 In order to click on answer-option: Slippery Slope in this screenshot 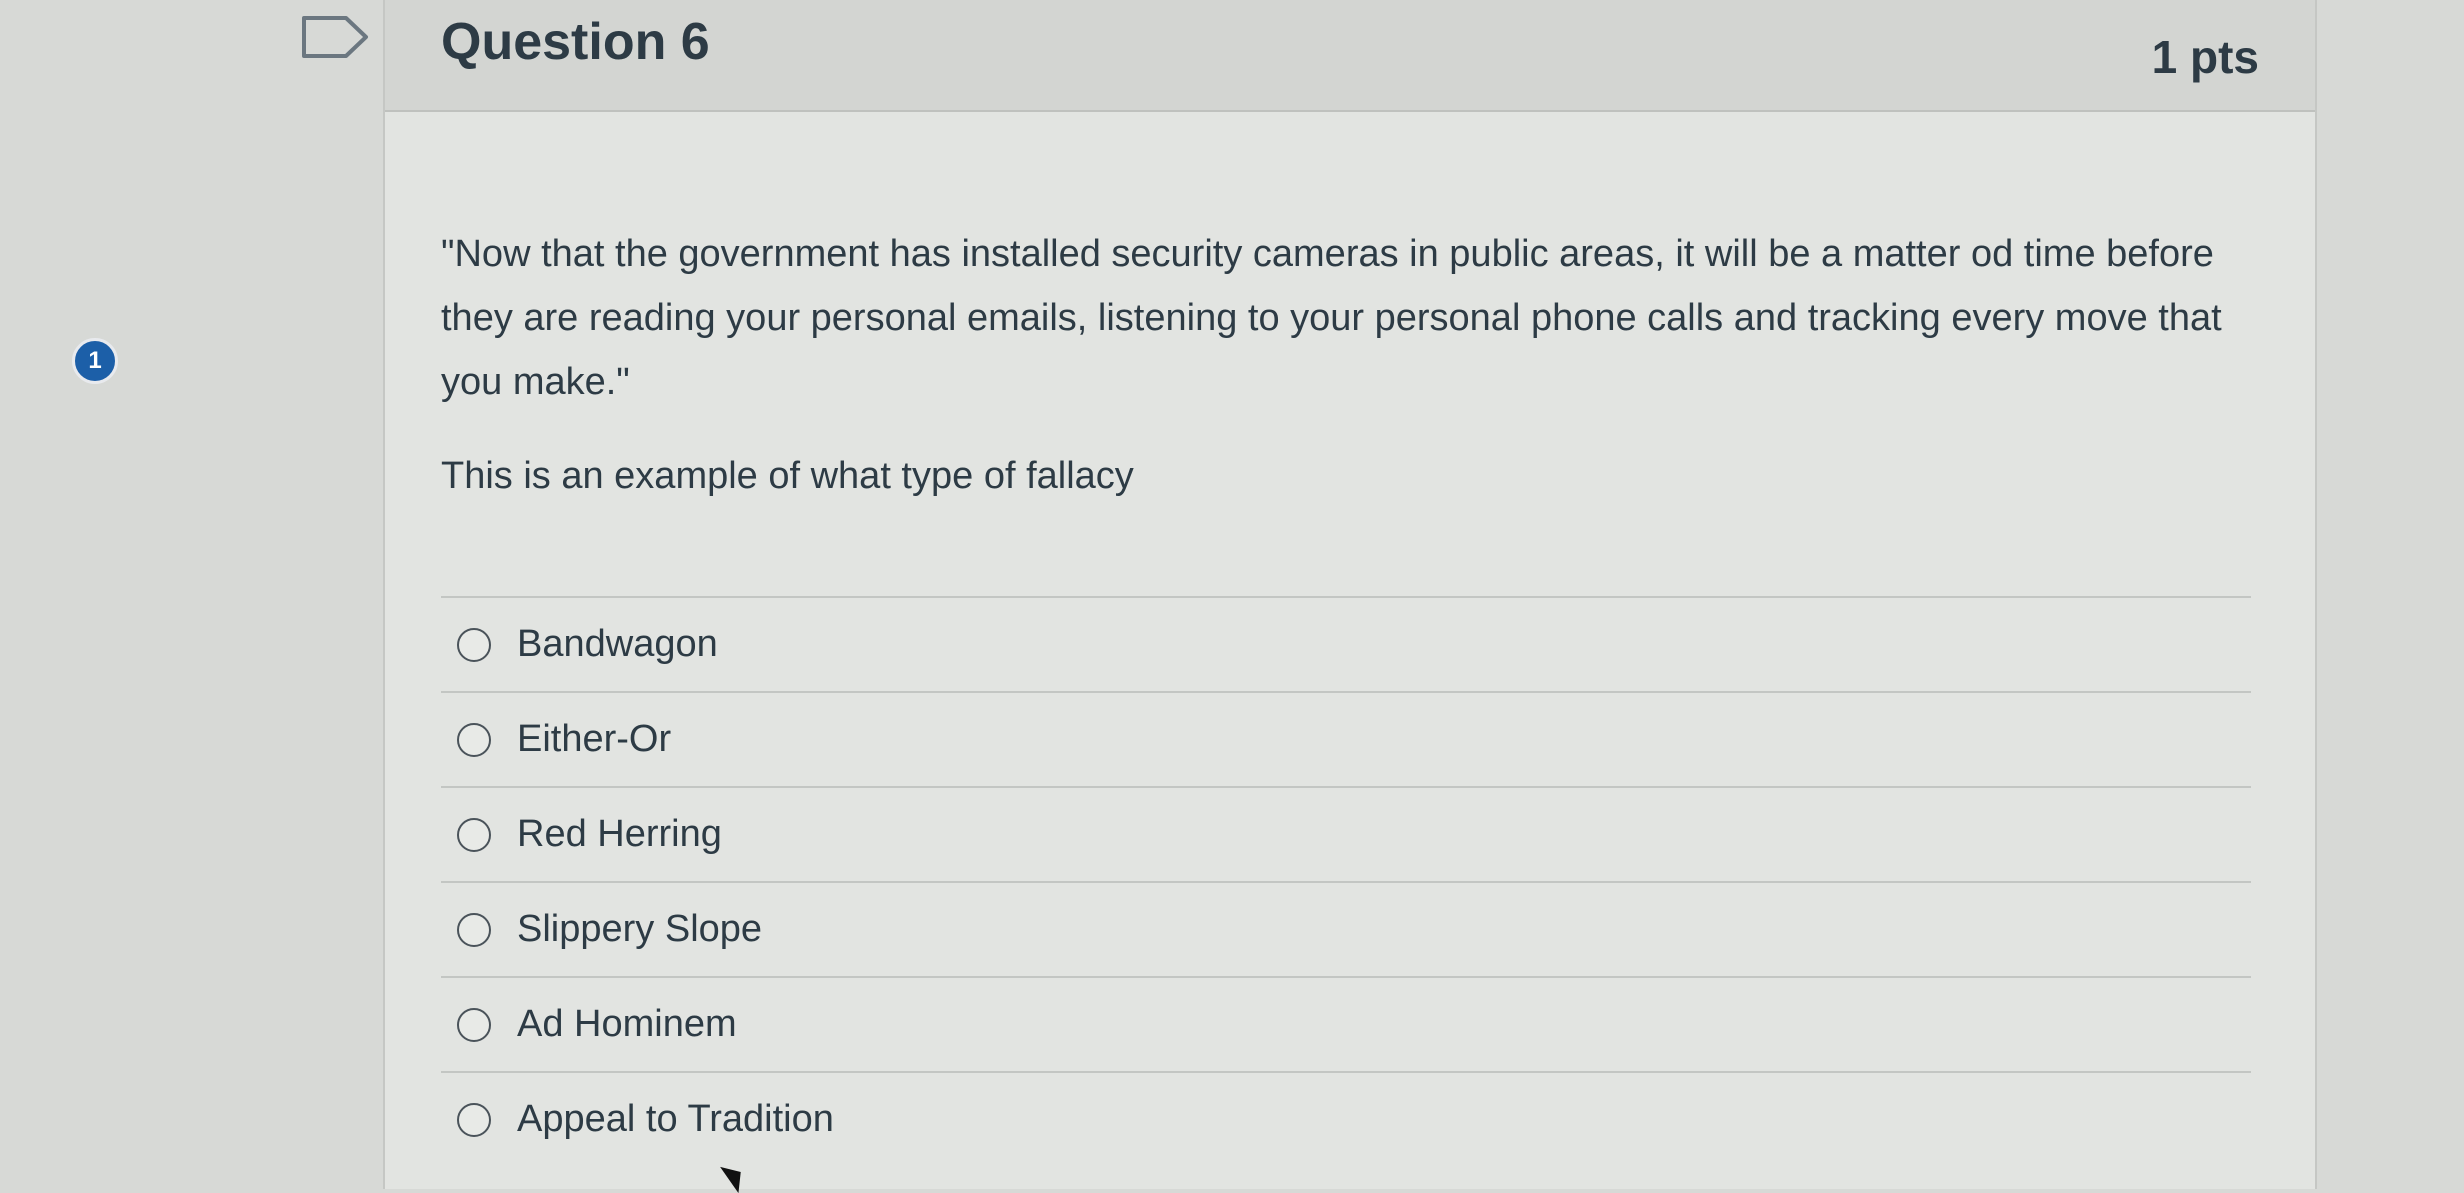, I will do `click(1346, 930)`.